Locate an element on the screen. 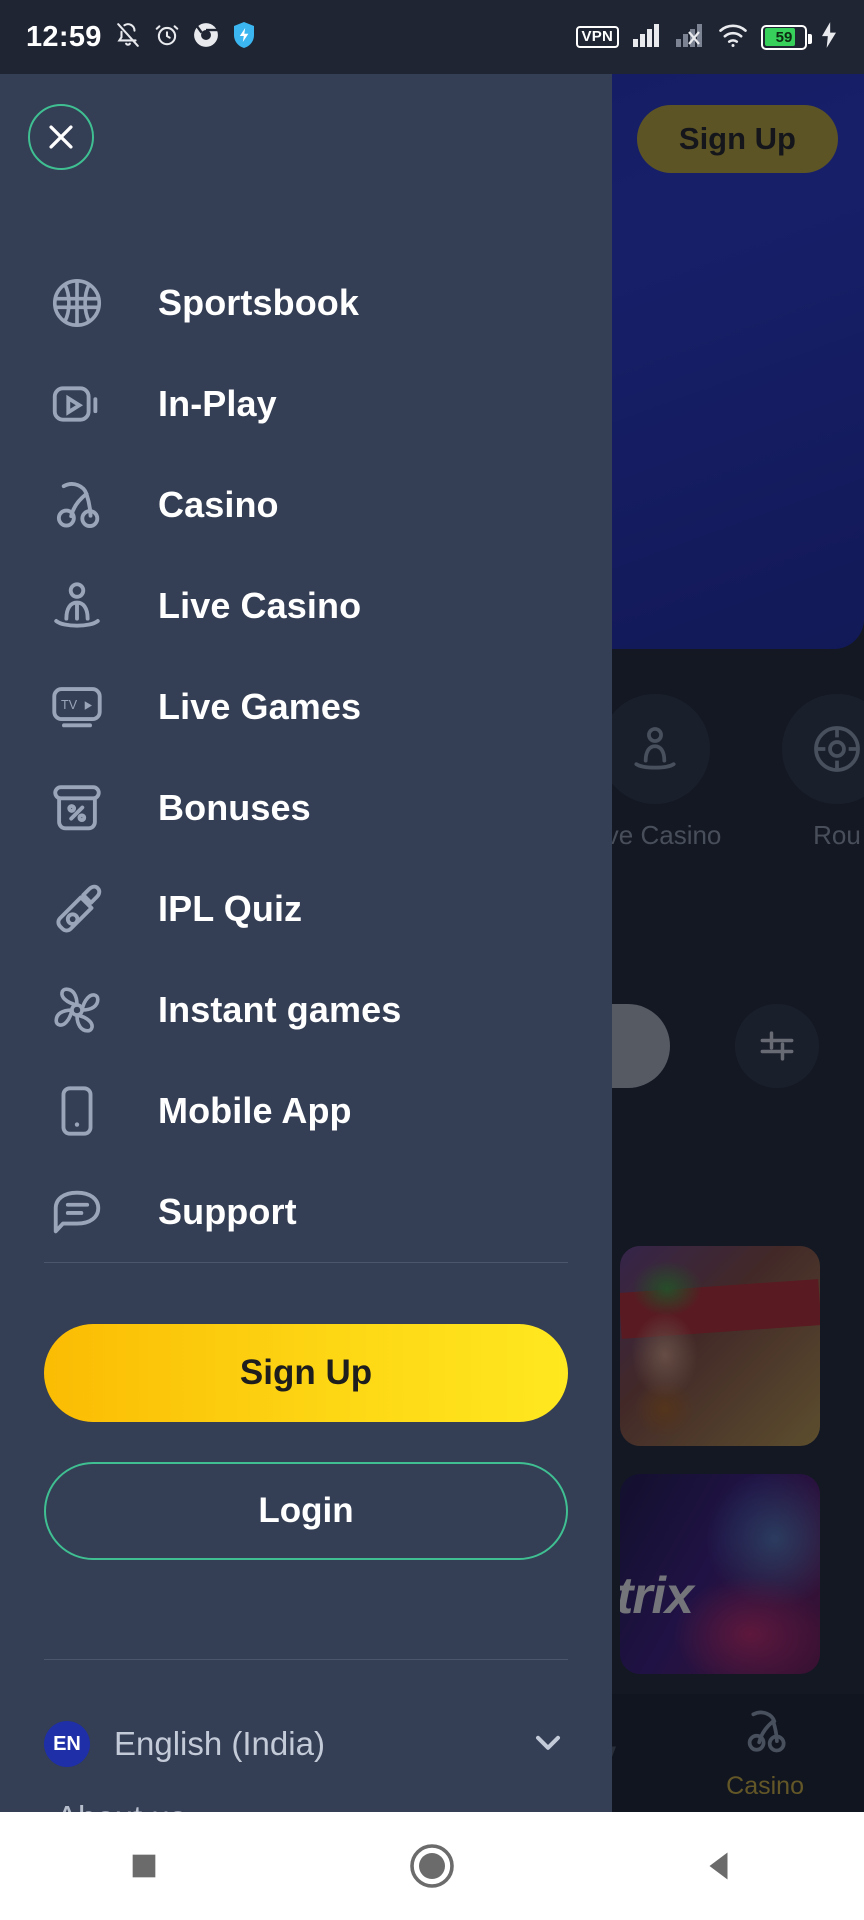 The height and width of the screenshot is (1920, 864). menu-item-support: Support is located at coordinates (306, 1211).